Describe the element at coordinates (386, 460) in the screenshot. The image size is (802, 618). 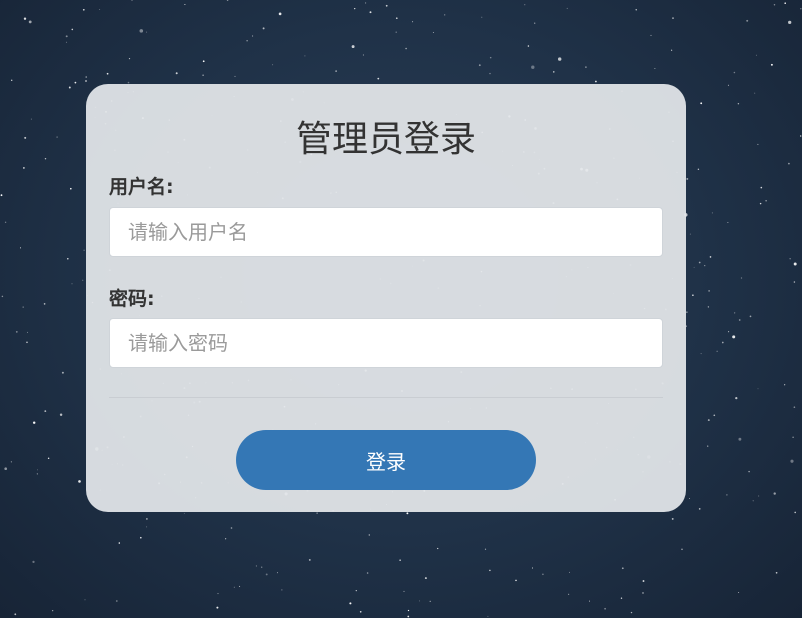
I see `login-button: 登录` at that location.